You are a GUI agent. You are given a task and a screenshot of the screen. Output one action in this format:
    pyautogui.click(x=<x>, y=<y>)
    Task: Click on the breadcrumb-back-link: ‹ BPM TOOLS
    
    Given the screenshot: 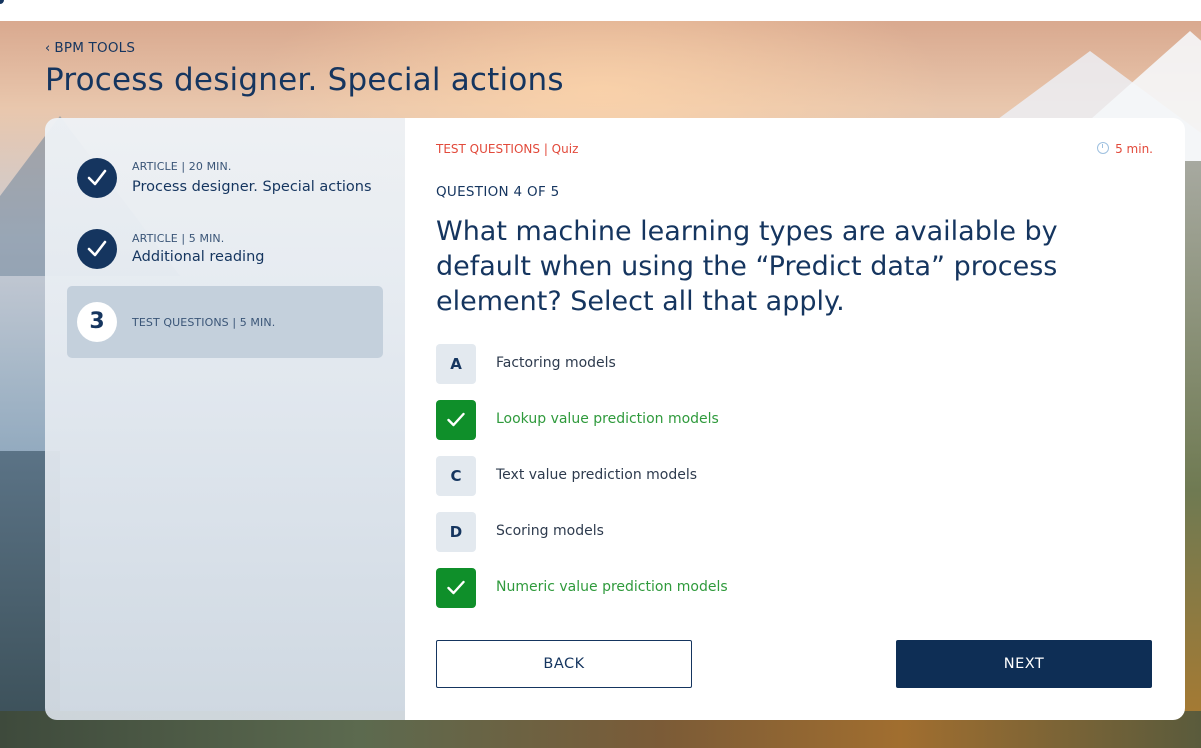 What is the action you would take?
    pyautogui.click(x=90, y=48)
    